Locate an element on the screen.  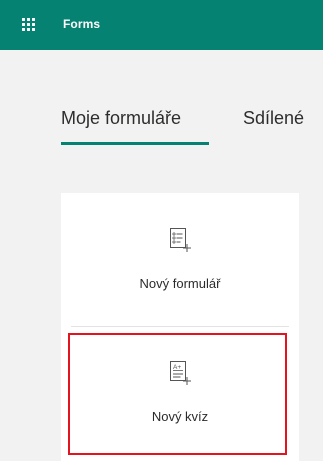
tab-shared: Sdílené is located at coordinates (273, 118).